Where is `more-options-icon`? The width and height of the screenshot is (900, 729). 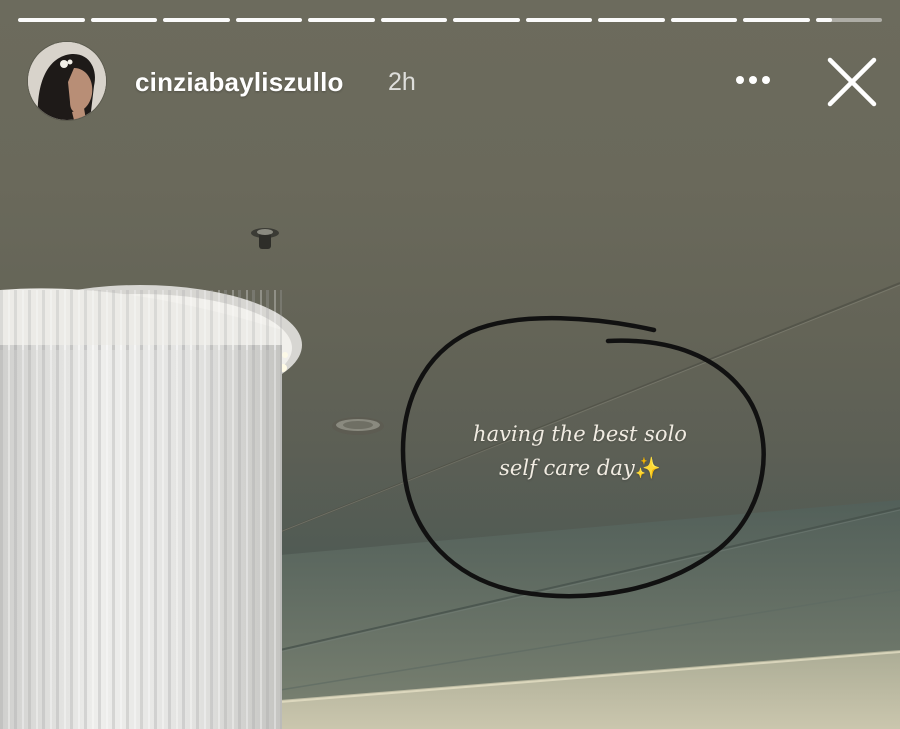 more-options-icon is located at coordinates (753, 80).